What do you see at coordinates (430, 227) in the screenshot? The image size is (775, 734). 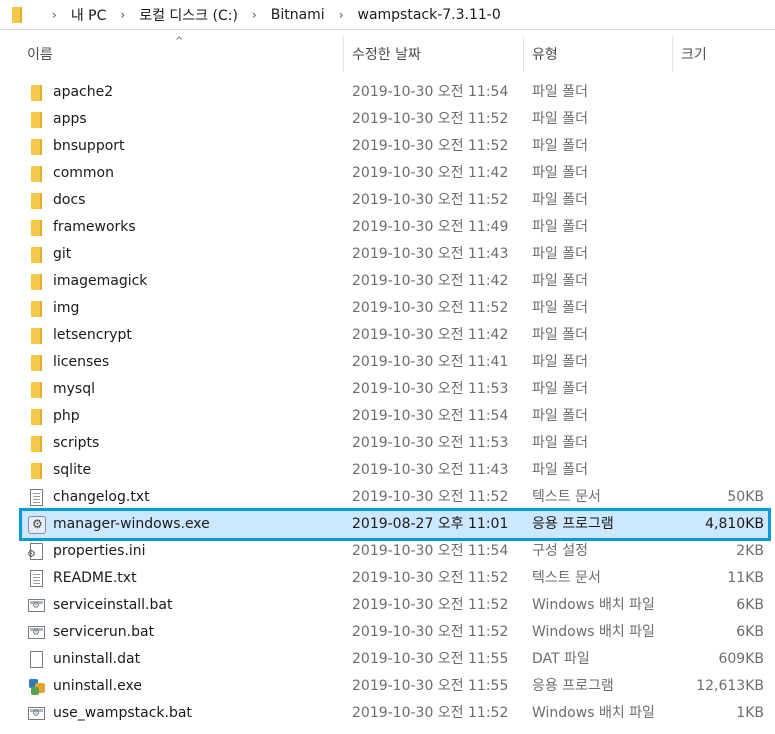 I see `file-date: 2019-10-30 오전 11:49` at bounding box center [430, 227].